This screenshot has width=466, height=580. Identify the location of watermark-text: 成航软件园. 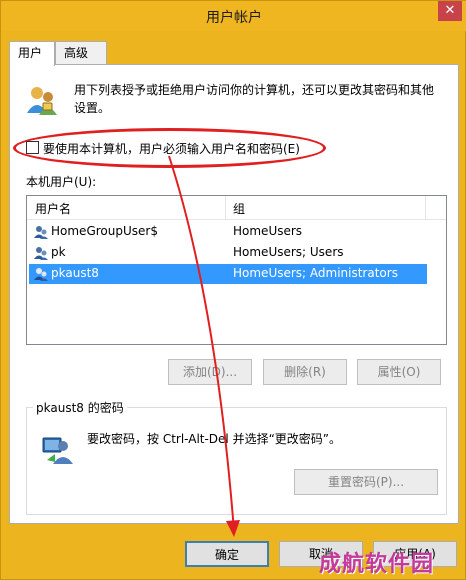
(377, 564).